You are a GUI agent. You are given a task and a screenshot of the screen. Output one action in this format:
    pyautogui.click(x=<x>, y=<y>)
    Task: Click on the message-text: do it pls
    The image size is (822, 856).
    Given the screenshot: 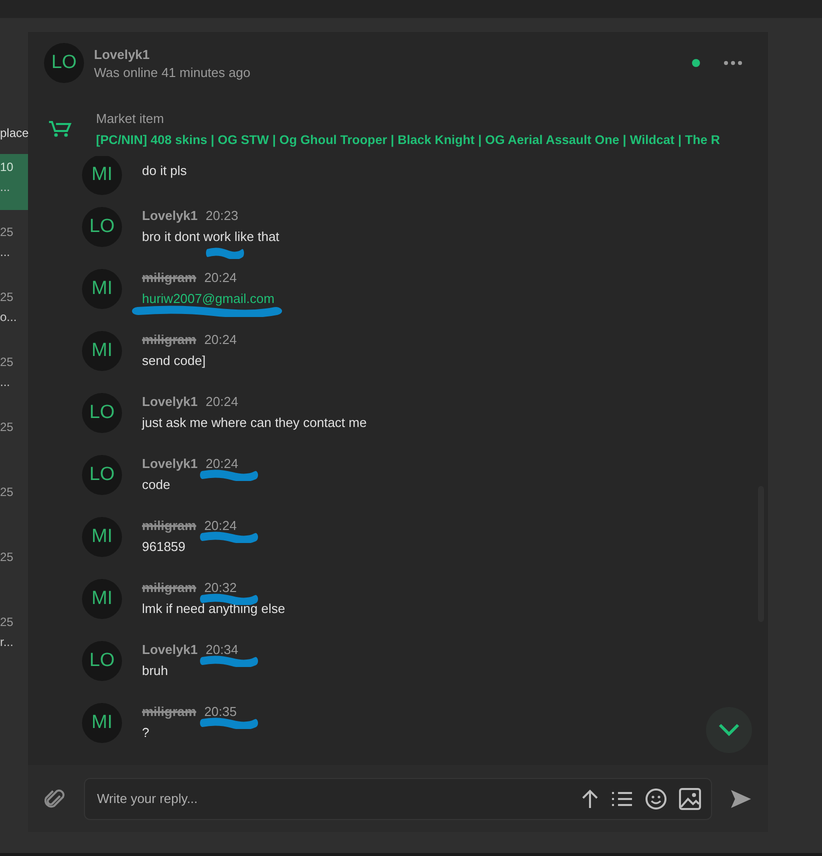 What is the action you would take?
    pyautogui.click(x=164, y=170)
    